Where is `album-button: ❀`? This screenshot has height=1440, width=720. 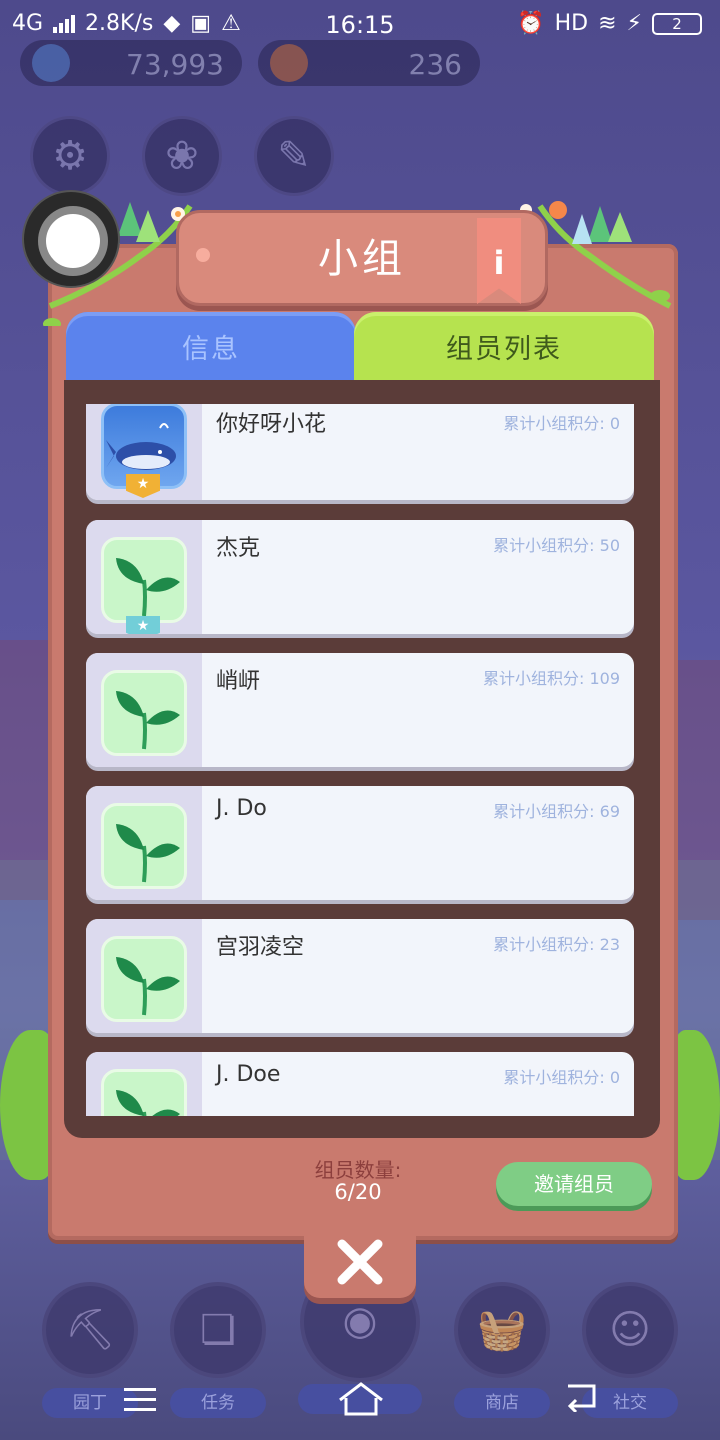 album-button: ❀ is located at coordinates (182, 156).